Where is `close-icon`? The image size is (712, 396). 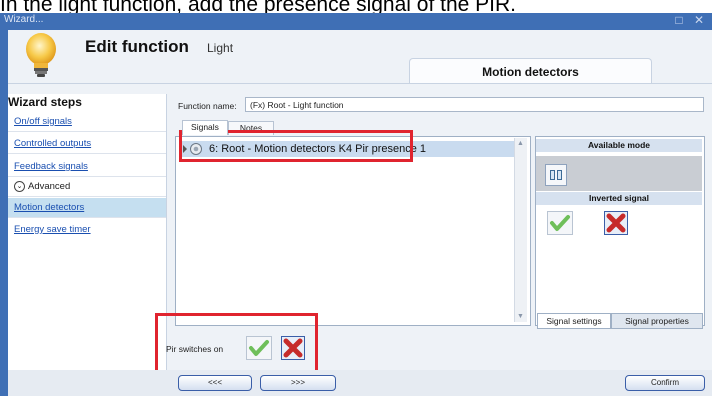 close-icon is located at coordinates (616, 223).